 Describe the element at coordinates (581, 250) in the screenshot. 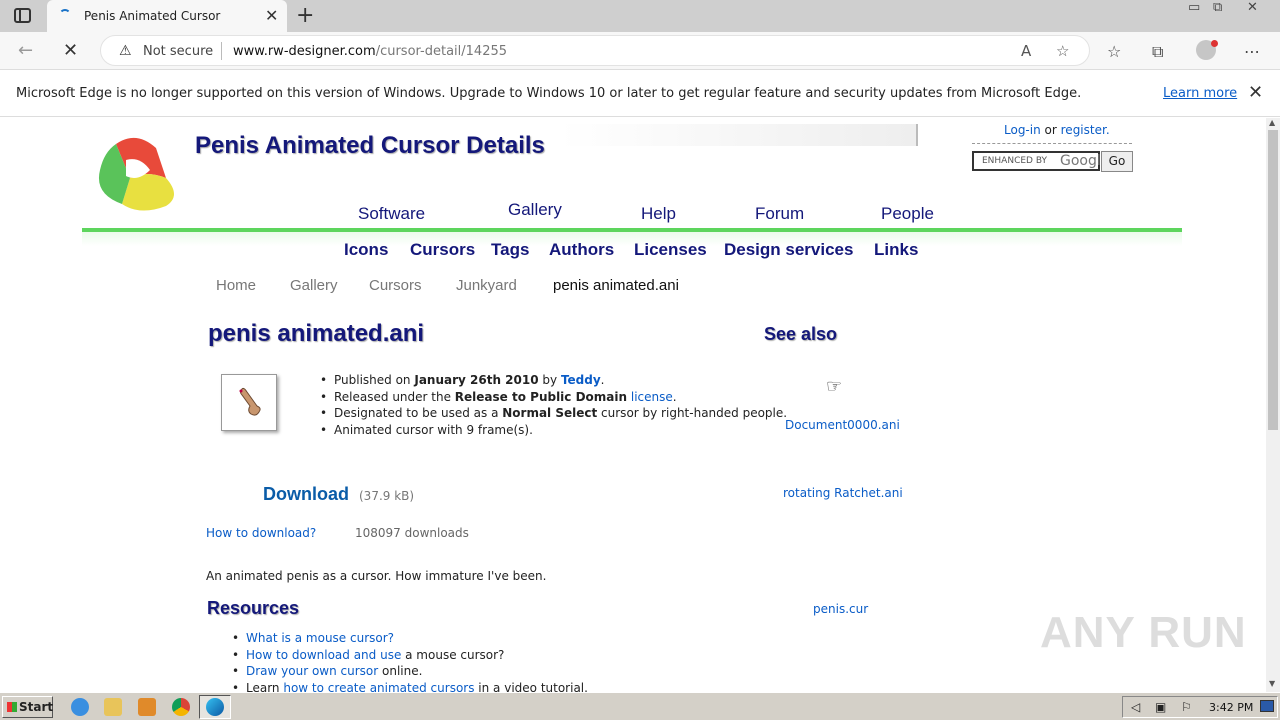

I see `subnav-authors: Authors` at that location.